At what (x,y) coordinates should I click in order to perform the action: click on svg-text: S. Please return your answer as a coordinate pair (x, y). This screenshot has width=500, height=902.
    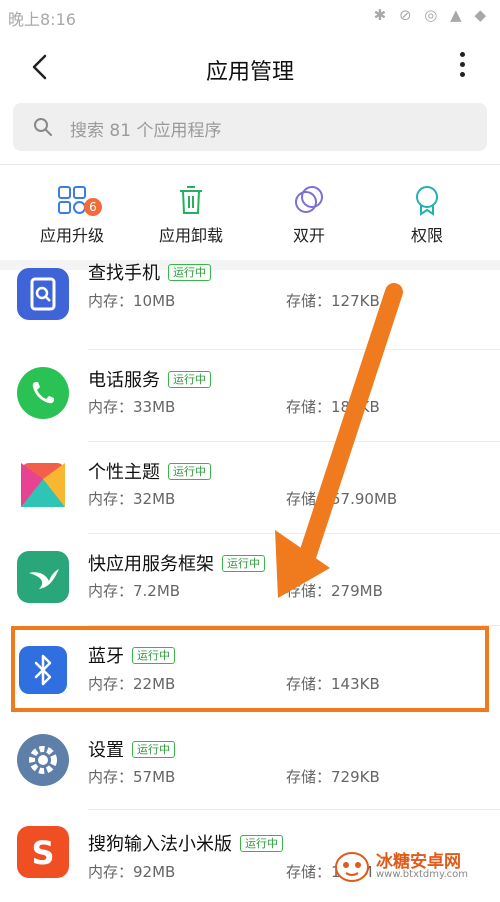
    Looking at the image, I should click on (42, 853).